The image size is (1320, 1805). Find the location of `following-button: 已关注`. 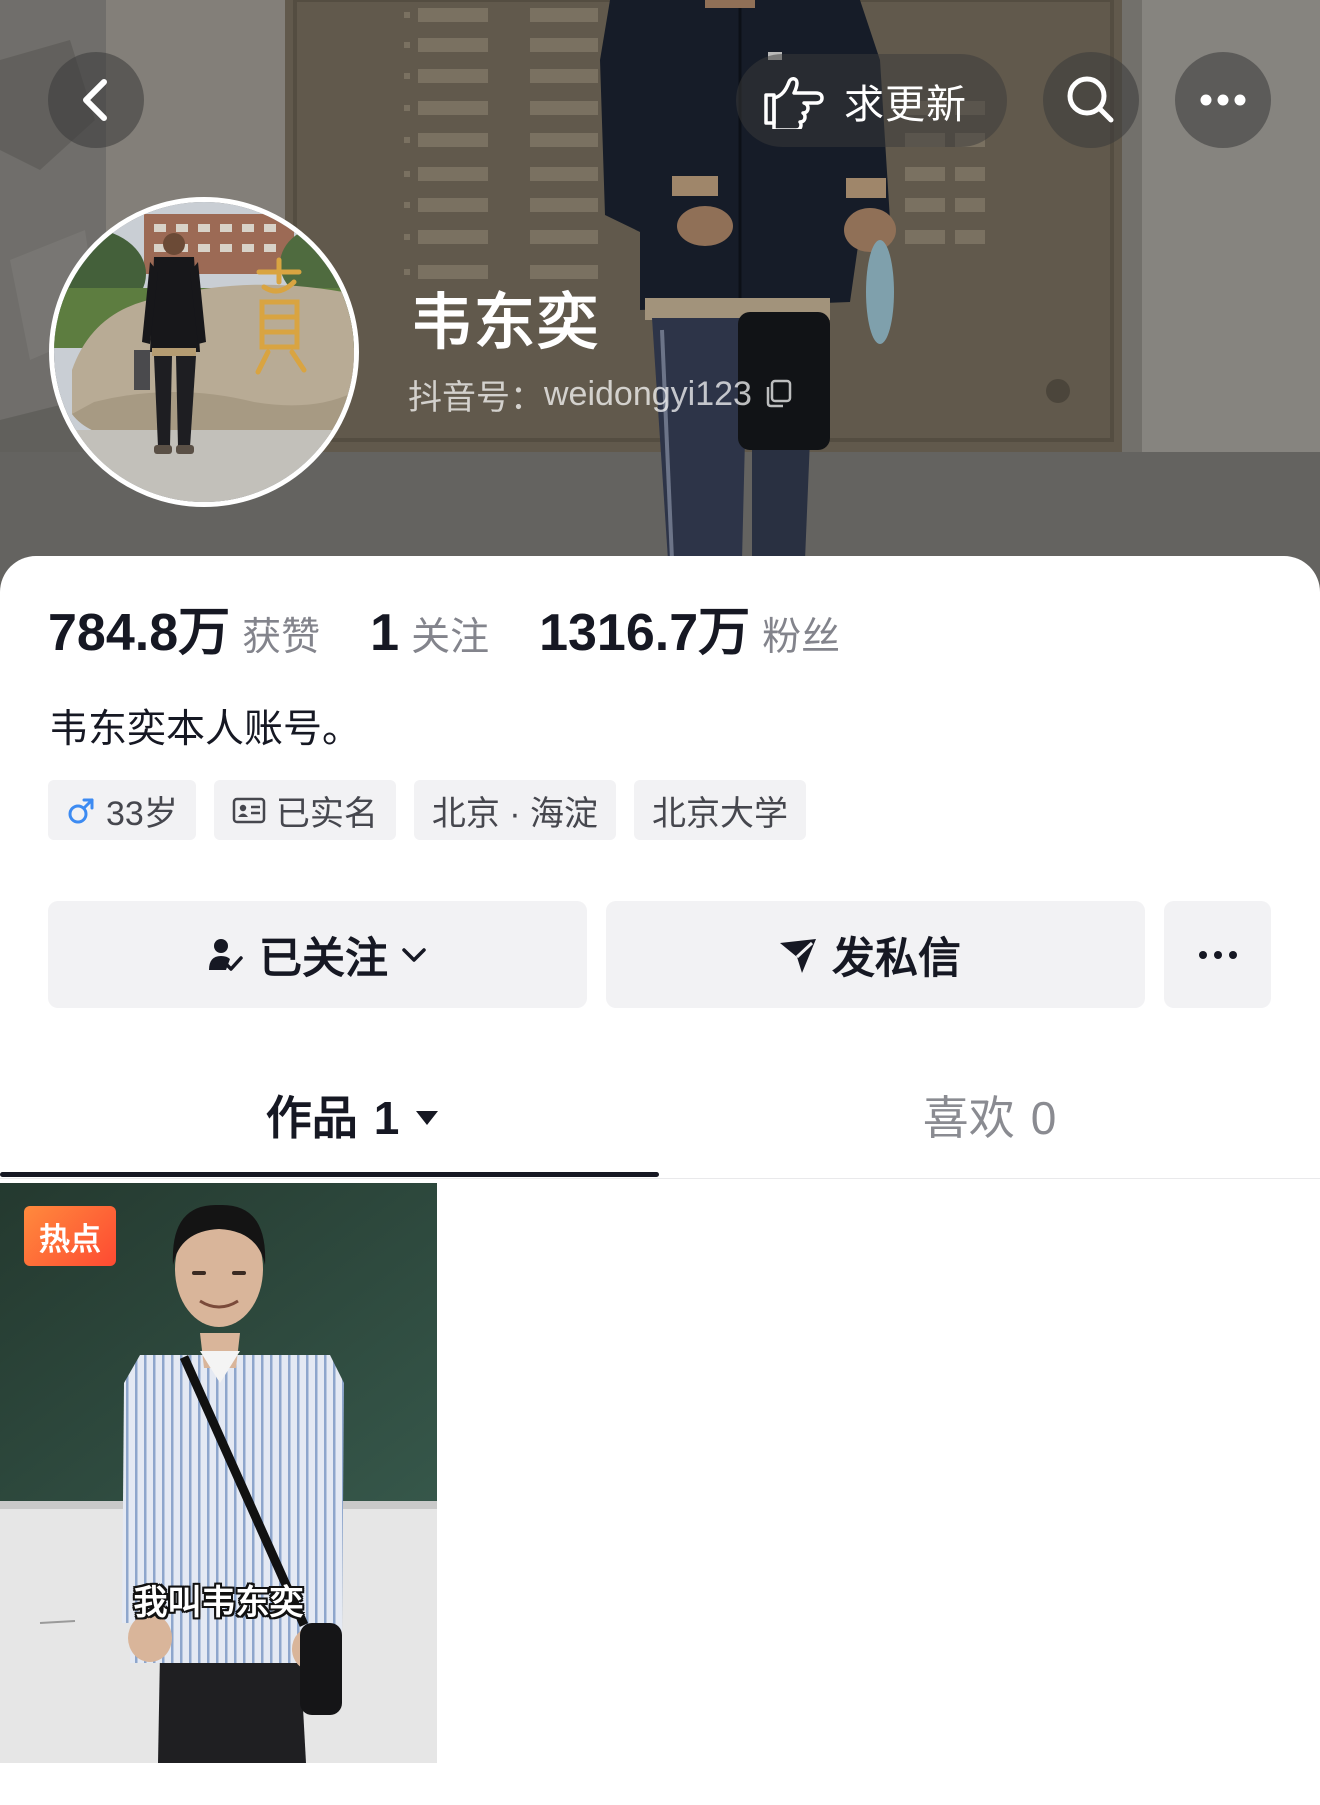

following-button: 已关注 is located at coordinates (317, 954).